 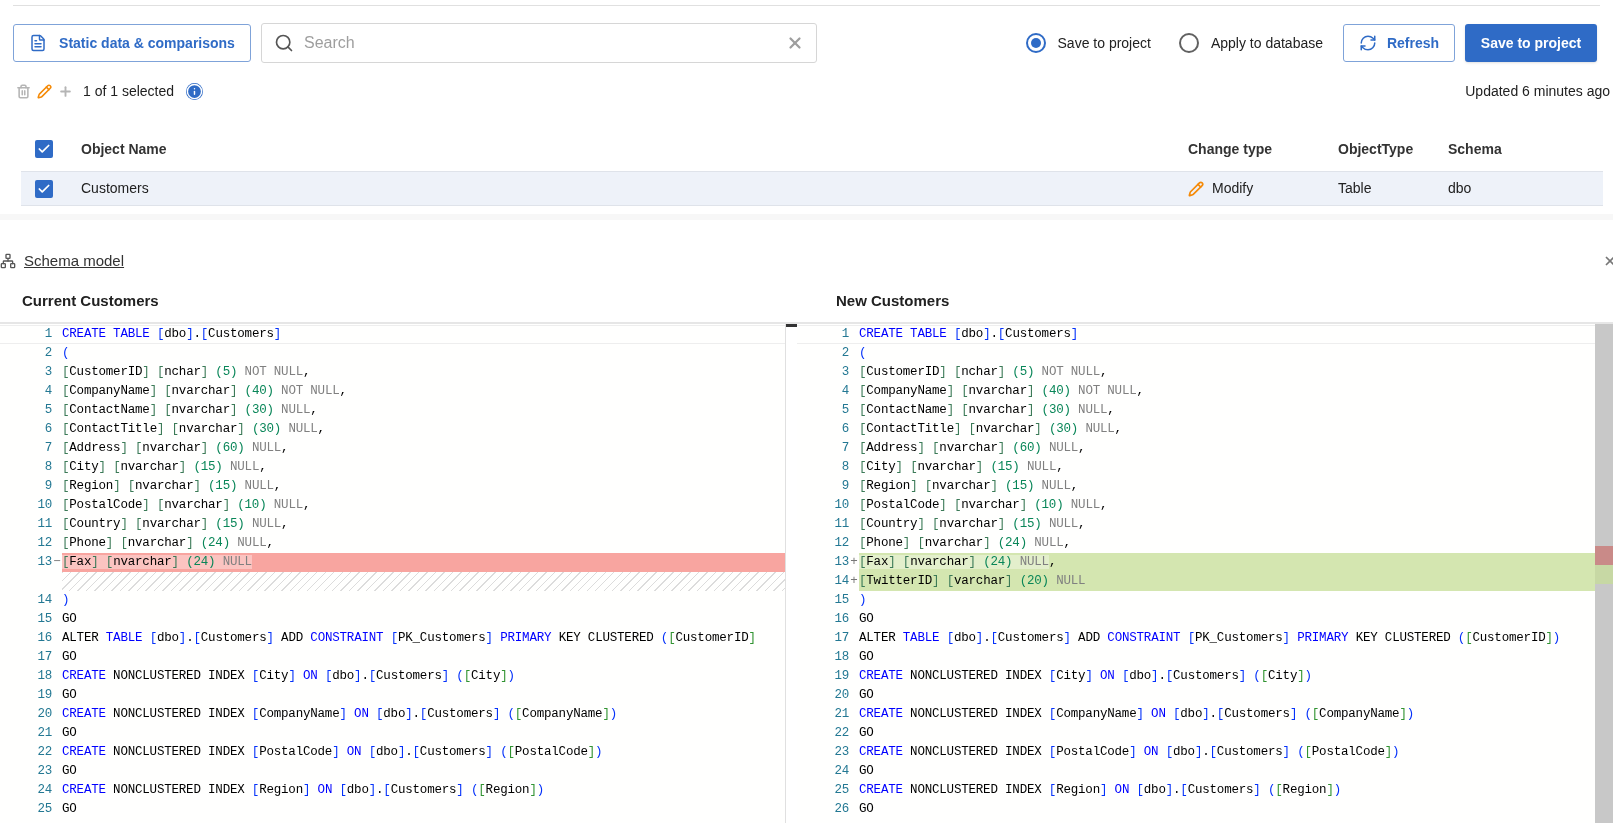 What do you see at coordinates (841, 752) in the screenshot?
I see `line-number: 23` at bounding box center [841, 752].